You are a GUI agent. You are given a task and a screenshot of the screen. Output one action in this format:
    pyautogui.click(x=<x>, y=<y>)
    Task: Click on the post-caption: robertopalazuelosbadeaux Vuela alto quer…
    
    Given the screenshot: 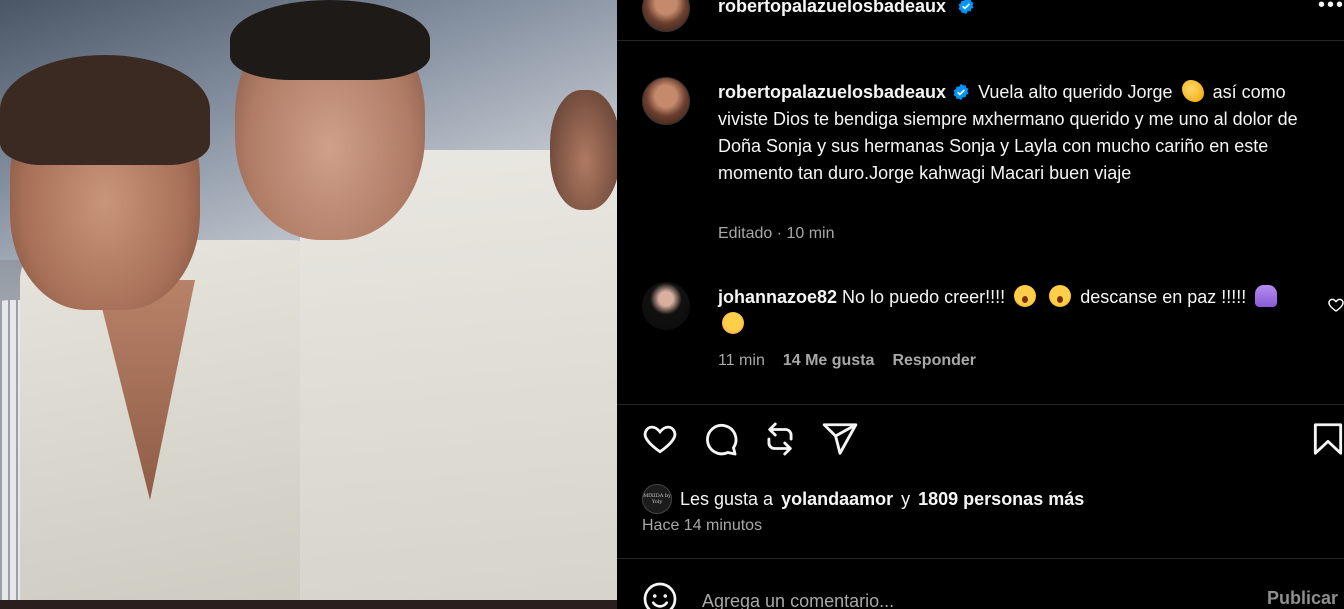 What is the action you would take?
    pyautogui.click(x=1008, y=133)
    